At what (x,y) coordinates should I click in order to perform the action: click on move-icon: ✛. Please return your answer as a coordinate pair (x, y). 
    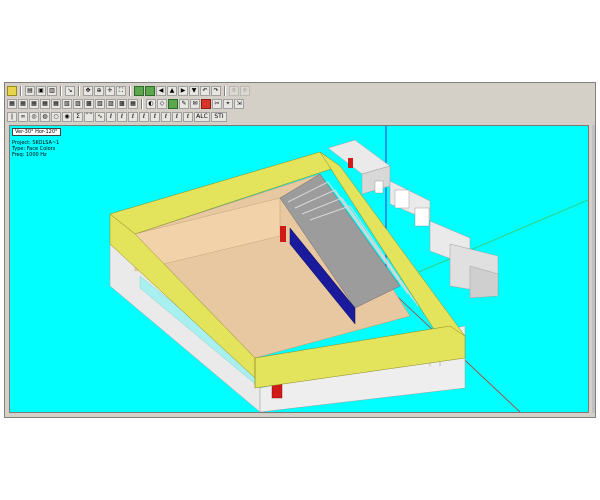
    Looking at the image, I should click on (110, 91).